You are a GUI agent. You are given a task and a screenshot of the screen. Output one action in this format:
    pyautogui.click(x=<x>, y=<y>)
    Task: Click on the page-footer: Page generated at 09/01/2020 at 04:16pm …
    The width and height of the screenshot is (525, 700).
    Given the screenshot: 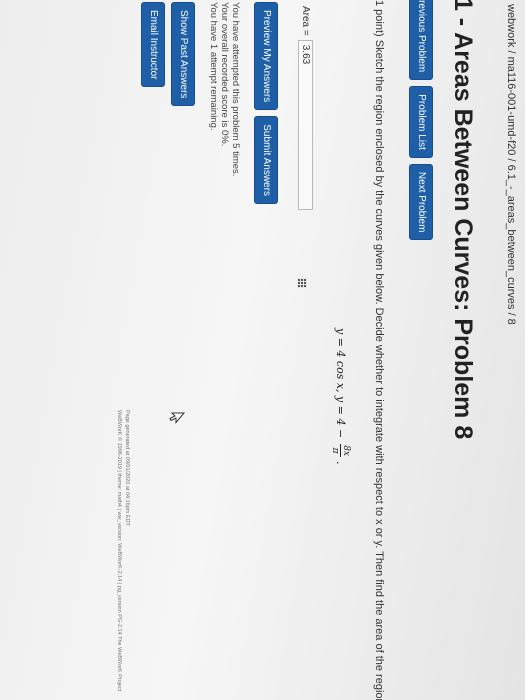 What is the action you would take?
    pyautogui.click(x=123, y=550)
    